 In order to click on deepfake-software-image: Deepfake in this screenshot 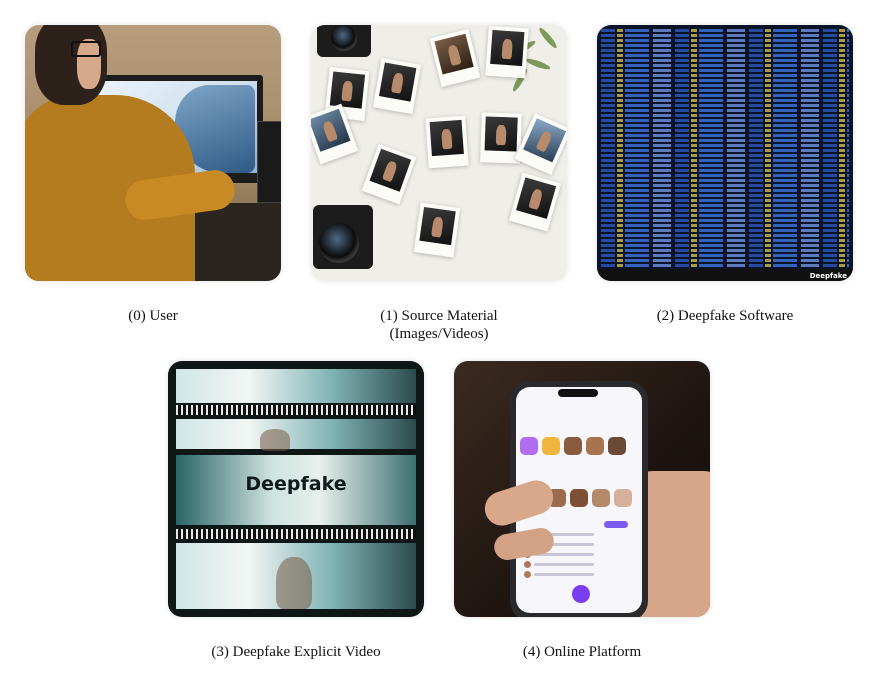, I will do `click(725, 153)`.